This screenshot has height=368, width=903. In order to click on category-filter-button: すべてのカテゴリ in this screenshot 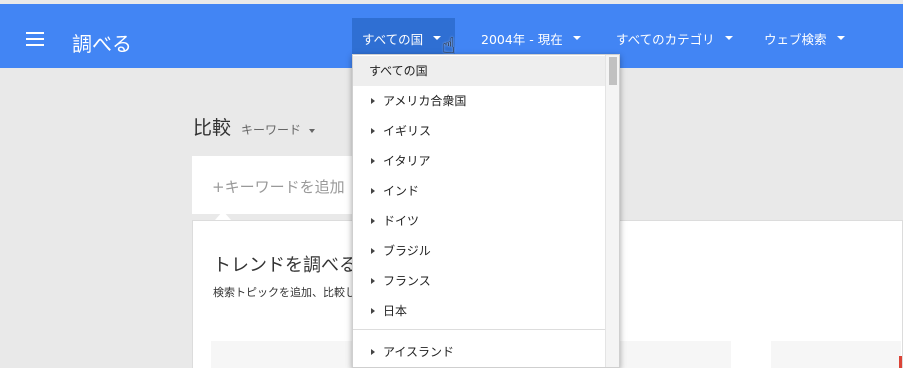, I will do `click(674, 38)`.